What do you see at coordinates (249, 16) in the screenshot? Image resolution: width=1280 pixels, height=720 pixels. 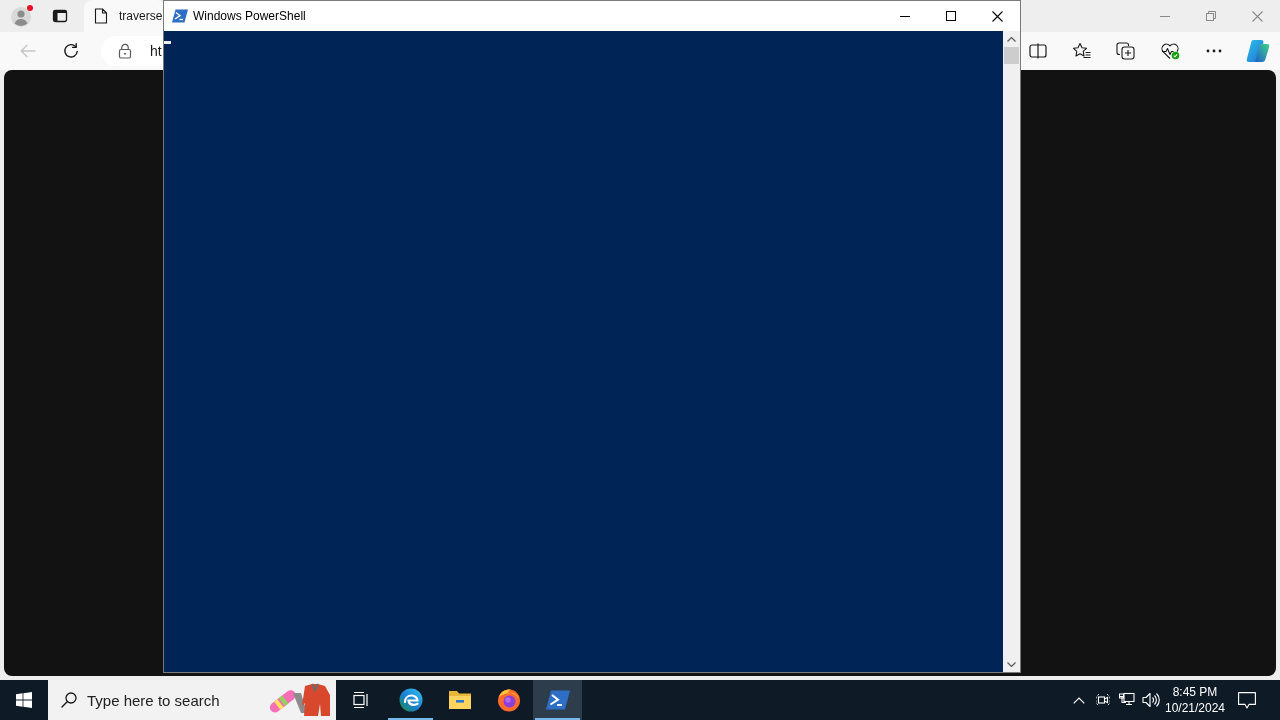 I see `window-title: Windows PowerShell` at bounding box center [249, 16].